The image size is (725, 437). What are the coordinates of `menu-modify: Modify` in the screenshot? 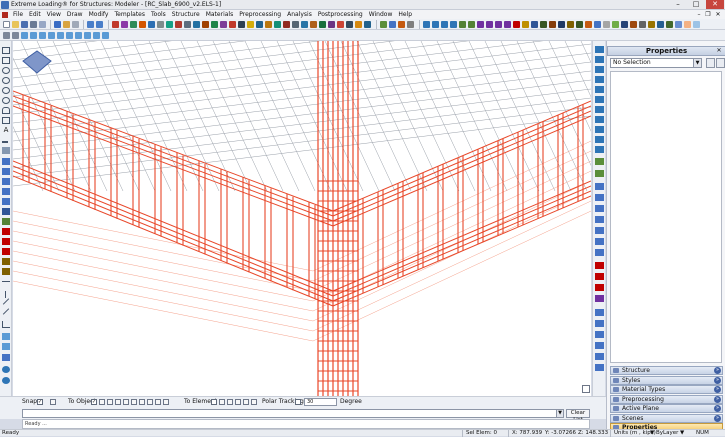 It's located at (99, 14).